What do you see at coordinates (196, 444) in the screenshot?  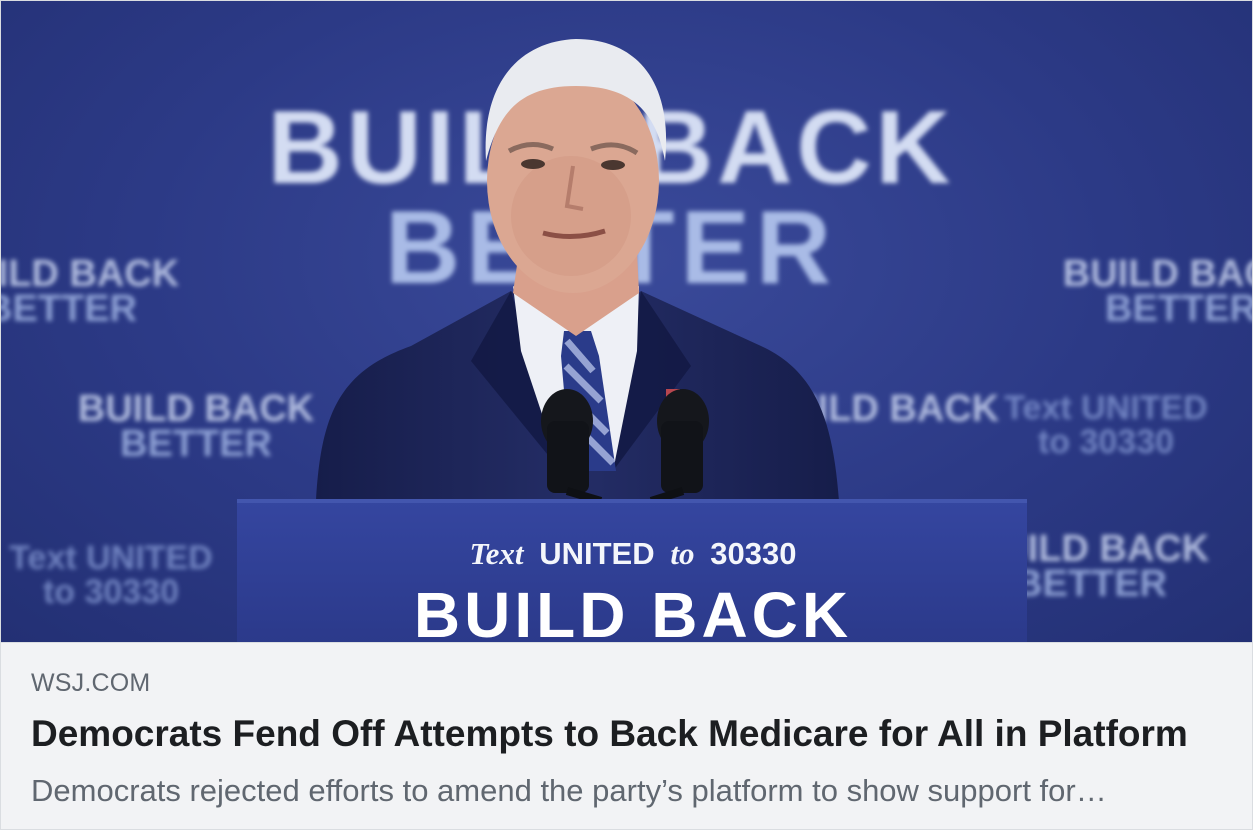 I see `repeat-logo-left-mid-sub: BETTER` at bounding box center [196, 444].